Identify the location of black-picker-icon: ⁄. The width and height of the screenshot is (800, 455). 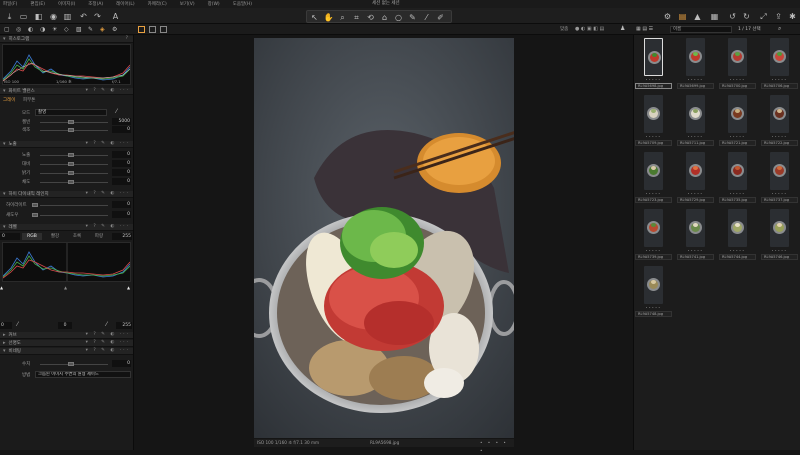
(17, 324).